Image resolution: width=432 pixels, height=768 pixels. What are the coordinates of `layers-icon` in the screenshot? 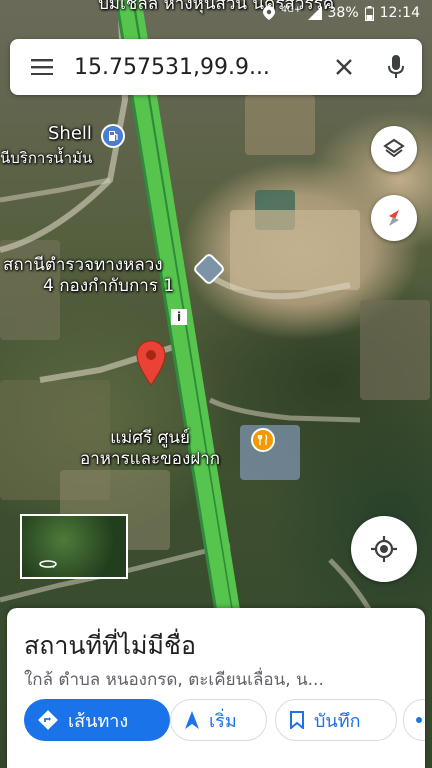 It's located at (394, 148).